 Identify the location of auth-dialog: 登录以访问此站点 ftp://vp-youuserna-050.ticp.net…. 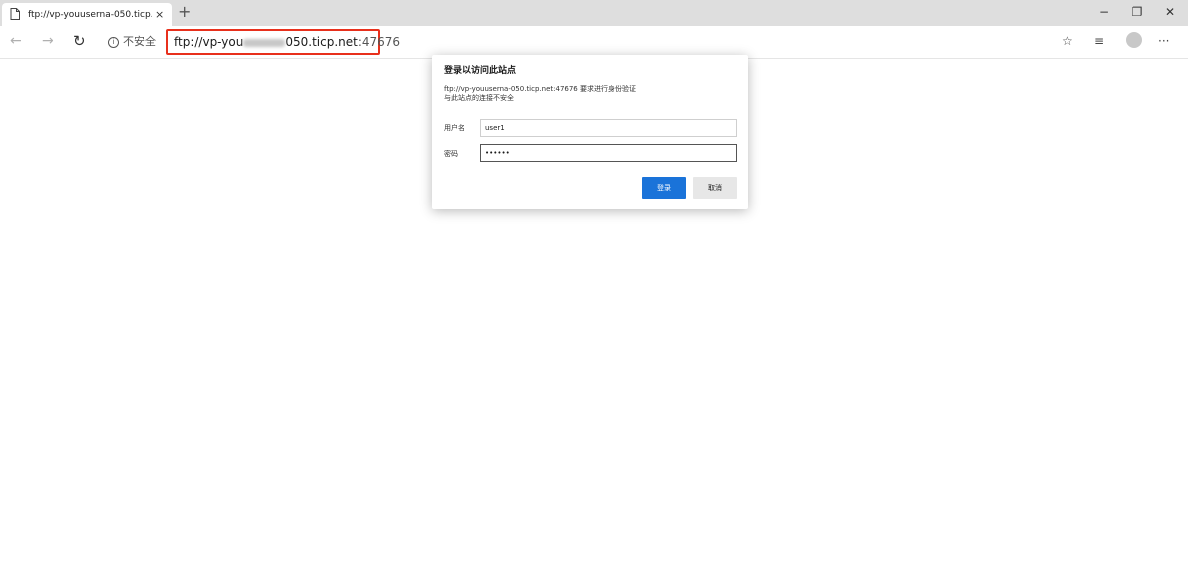
(590, 132).